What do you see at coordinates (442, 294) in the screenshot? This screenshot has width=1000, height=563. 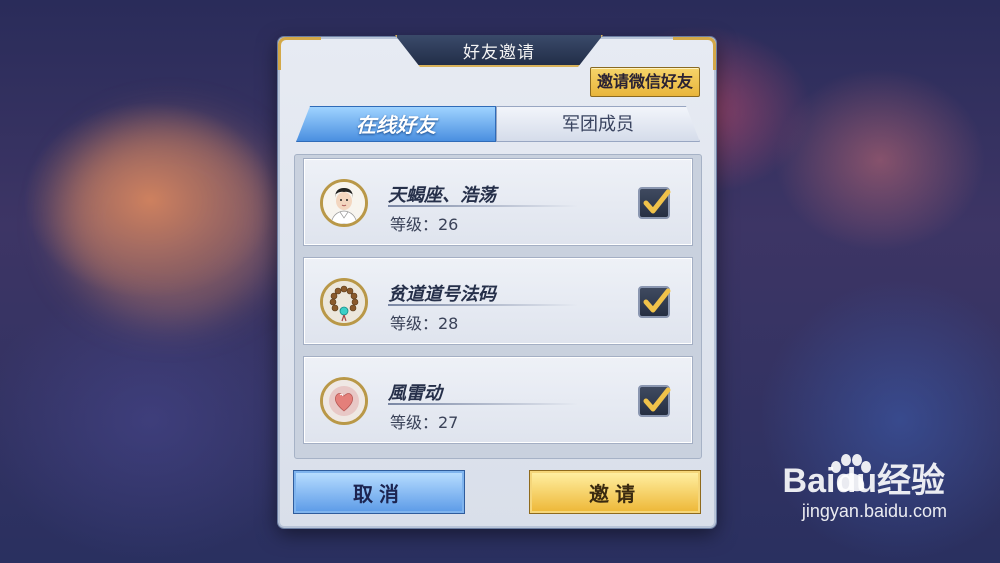 I see `friend-name: 贫道道号法码` at bounding box center [442, 294].